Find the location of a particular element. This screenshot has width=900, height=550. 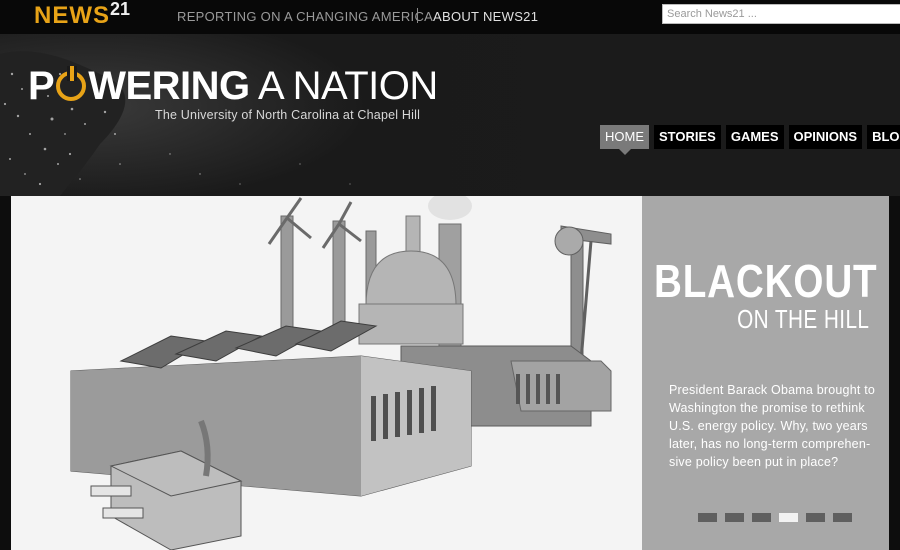

nav-opinions: OPINIONS is located at coordinates (825, 137).